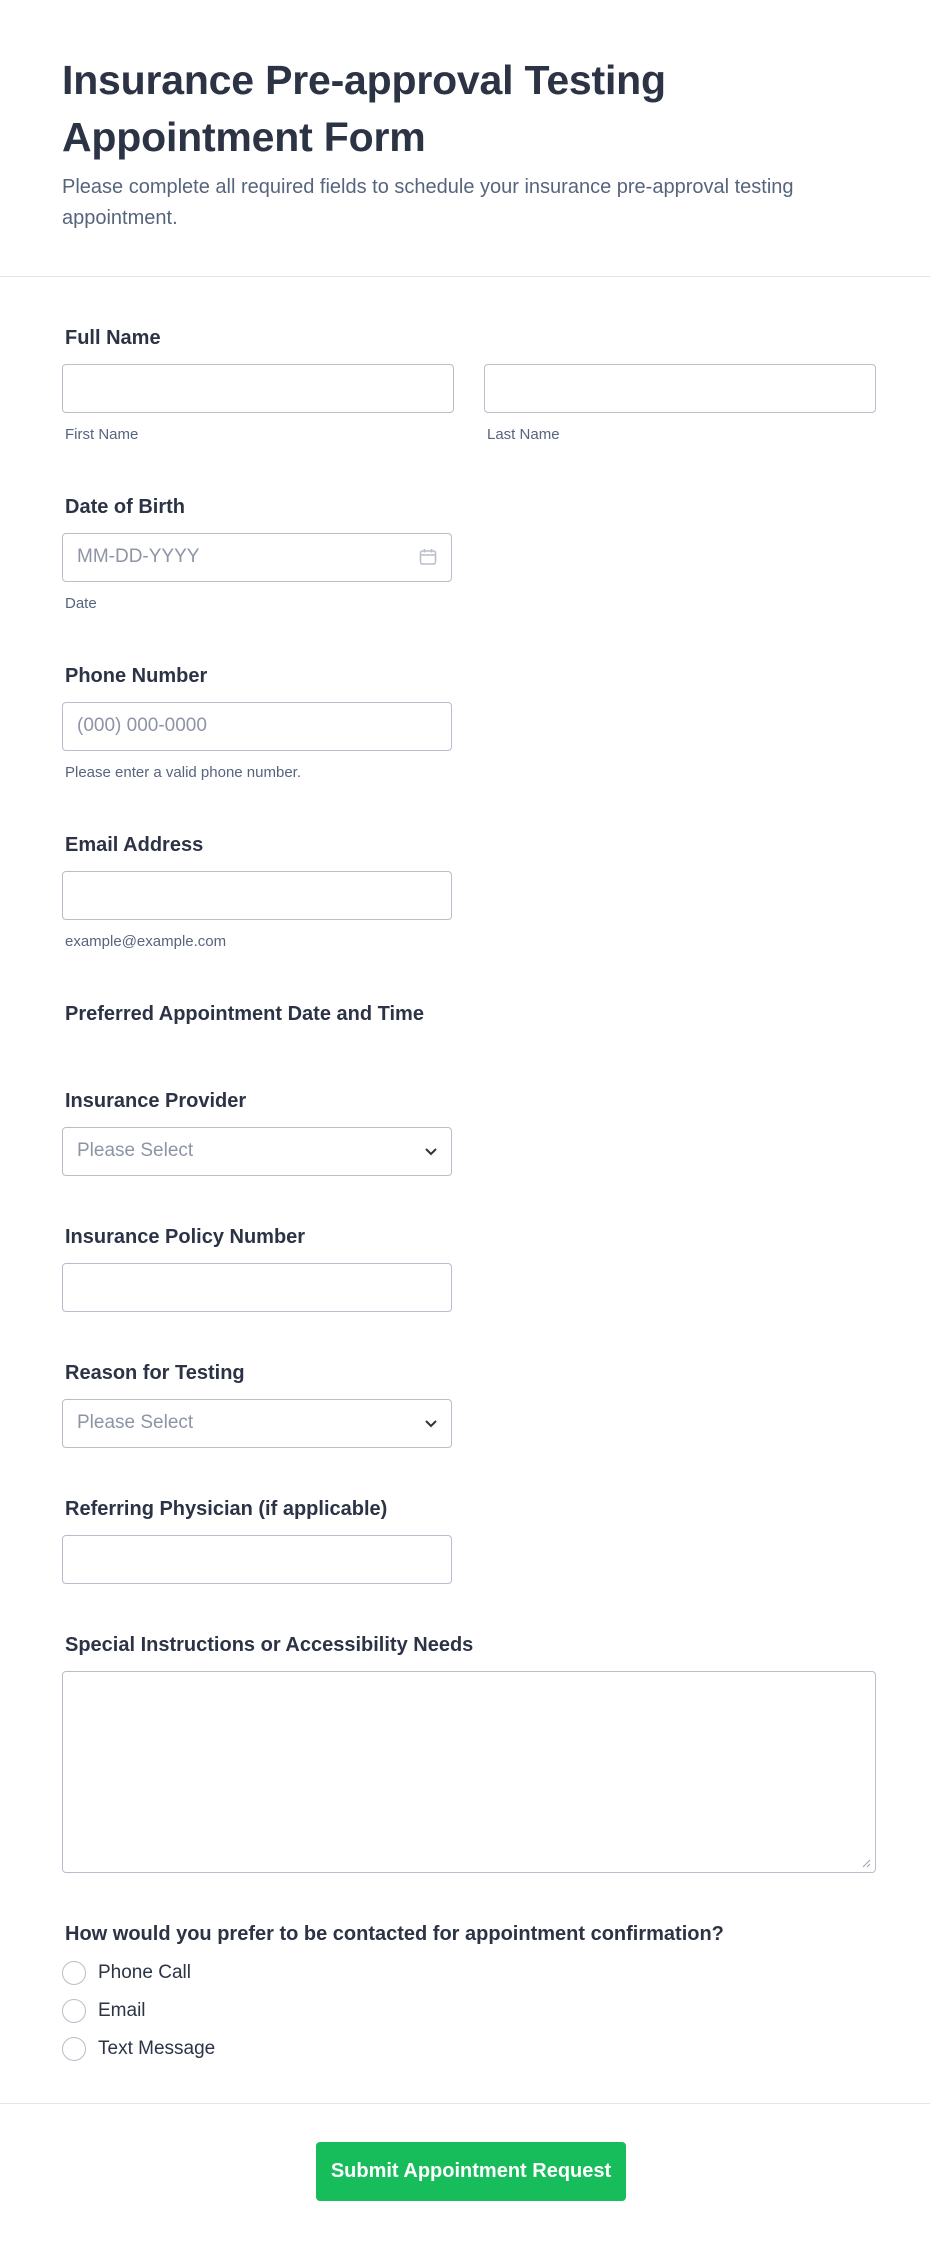 The image size is (930, 2251). Describe the element at coordinates (134, 845) in the screenshot. I see `email-label: Email Address` at that location.